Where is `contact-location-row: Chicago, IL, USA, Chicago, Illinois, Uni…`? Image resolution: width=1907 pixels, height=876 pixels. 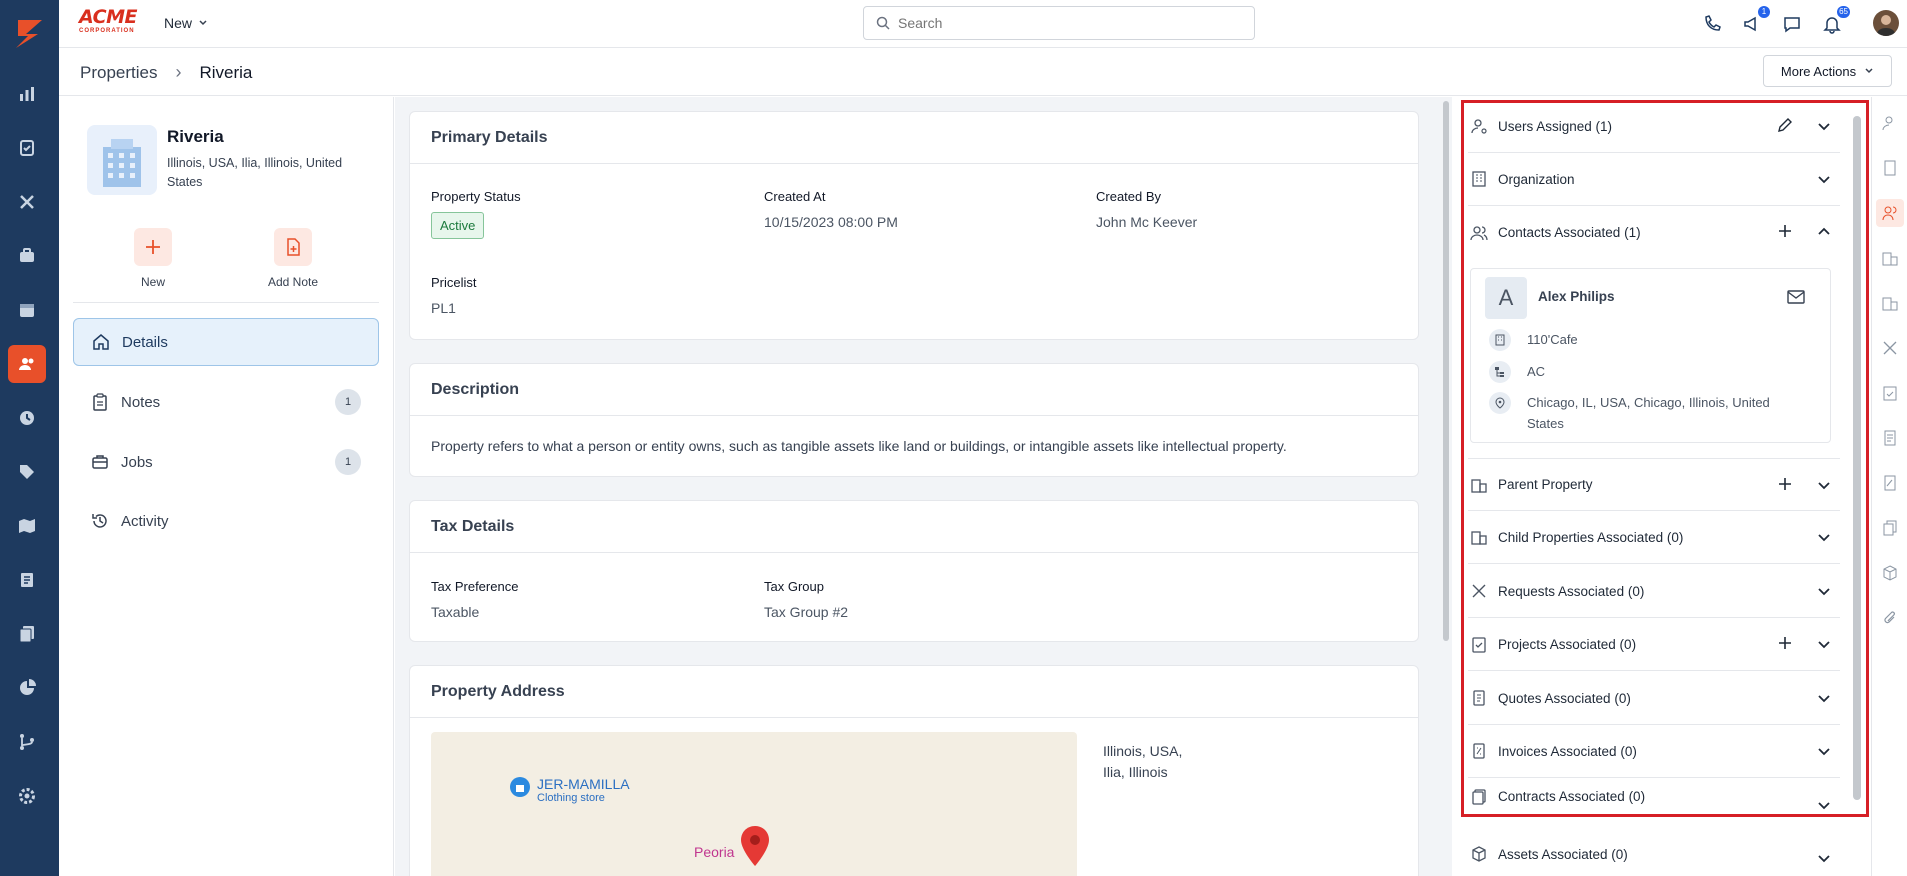 contact-location-row: Chicago, IL, USA, Chicago, Illinois, Uni… is located at coordinates (1649, 413).